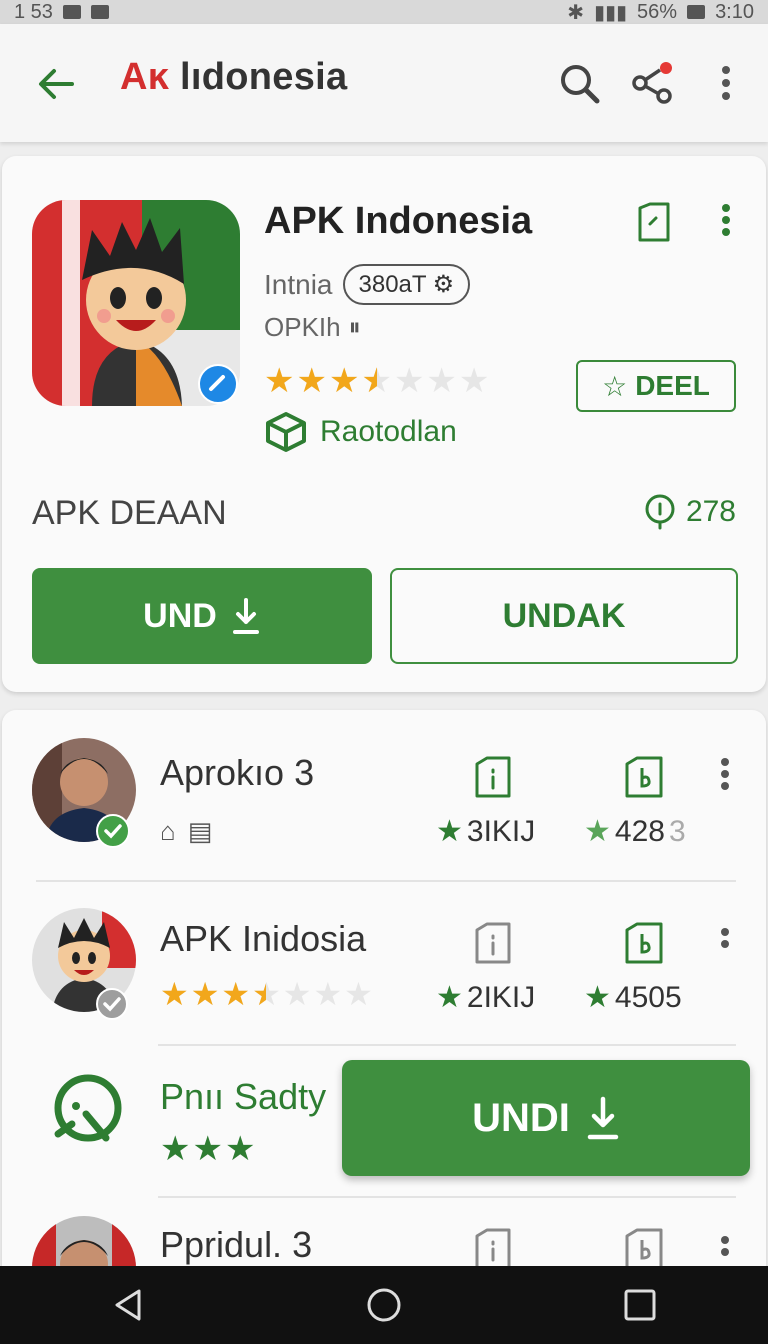 Image resolution: width=768 pixels, height=1344 pixels. Describe the element at coordinates (258, 77) in the screenshot. I see `page-title-rest: lıdonesia` at that location.